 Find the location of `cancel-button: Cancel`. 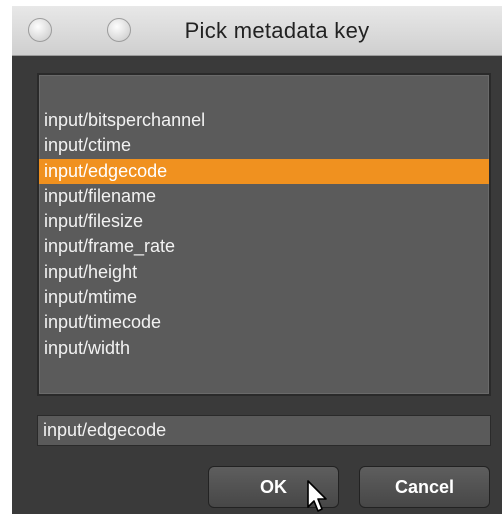

cancel-button: Cancel is located at coordinates (424, 487).